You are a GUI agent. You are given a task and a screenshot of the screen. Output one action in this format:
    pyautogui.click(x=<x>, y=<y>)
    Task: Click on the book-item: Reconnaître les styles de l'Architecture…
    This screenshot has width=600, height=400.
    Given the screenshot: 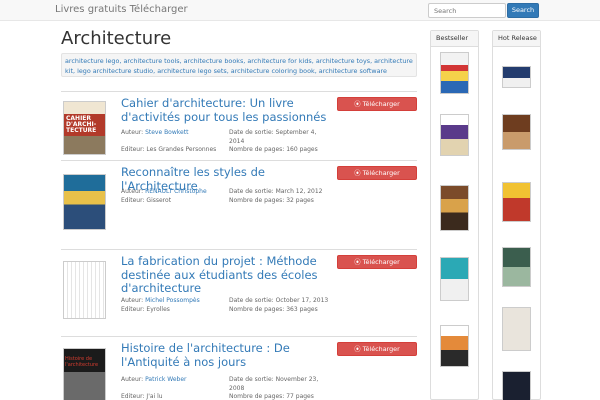 What is the action you would take?
    pyautogui.click(x=239, y=201)
    